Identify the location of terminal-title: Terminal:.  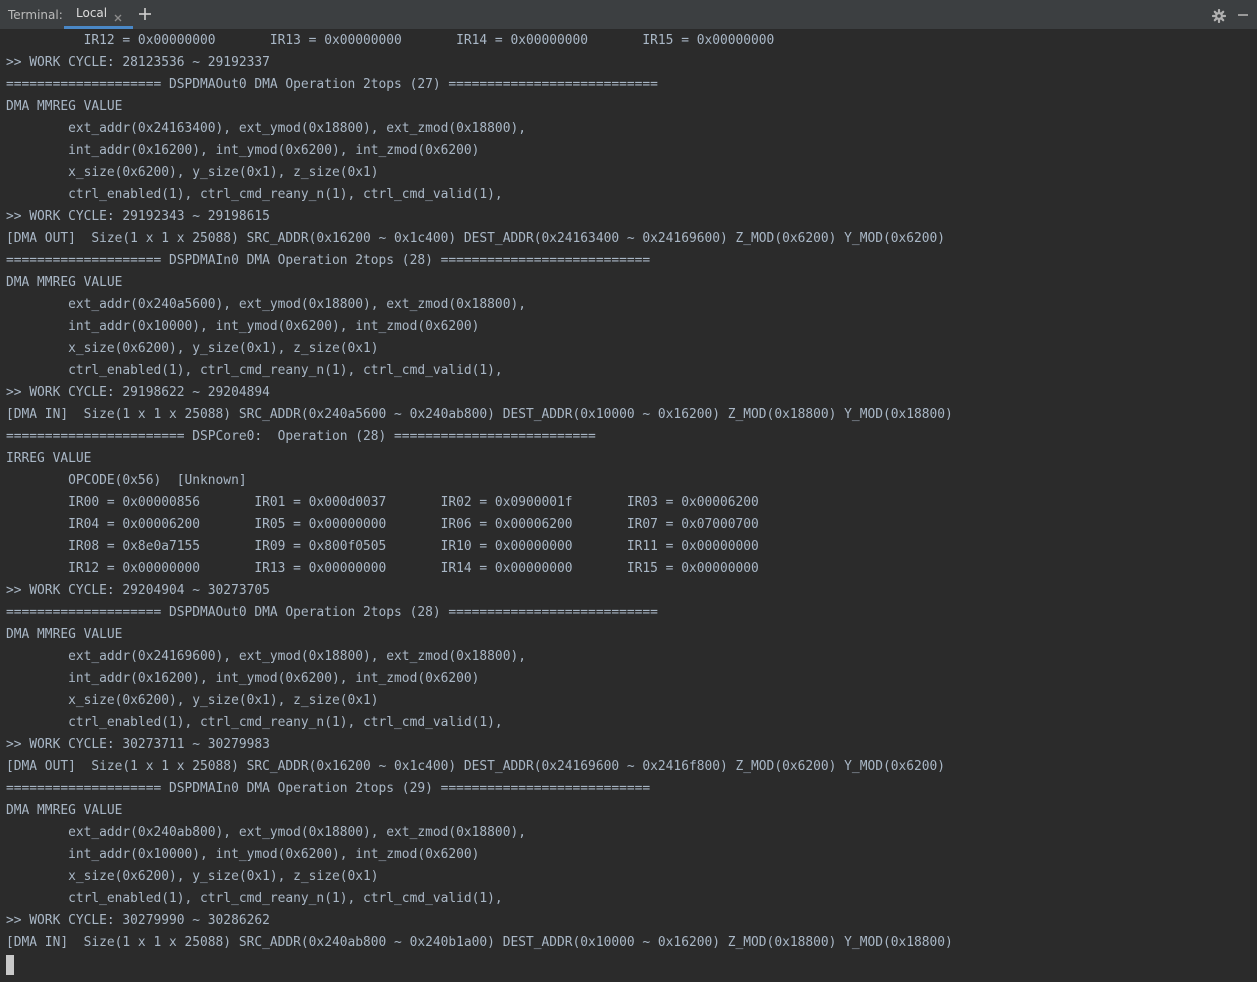
(35, 15).